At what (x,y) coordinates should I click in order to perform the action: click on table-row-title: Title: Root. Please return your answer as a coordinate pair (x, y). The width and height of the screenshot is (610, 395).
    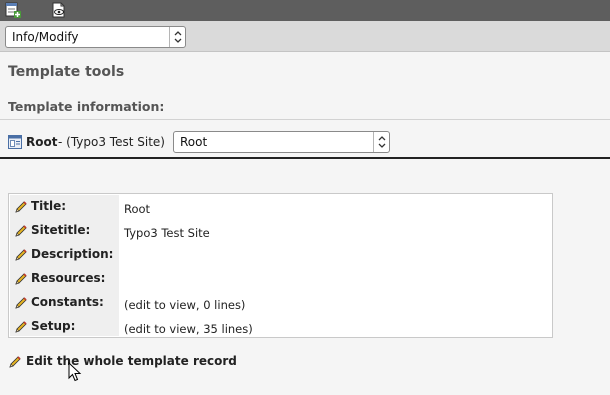
    Looking at the image, I should click on (280, 207).